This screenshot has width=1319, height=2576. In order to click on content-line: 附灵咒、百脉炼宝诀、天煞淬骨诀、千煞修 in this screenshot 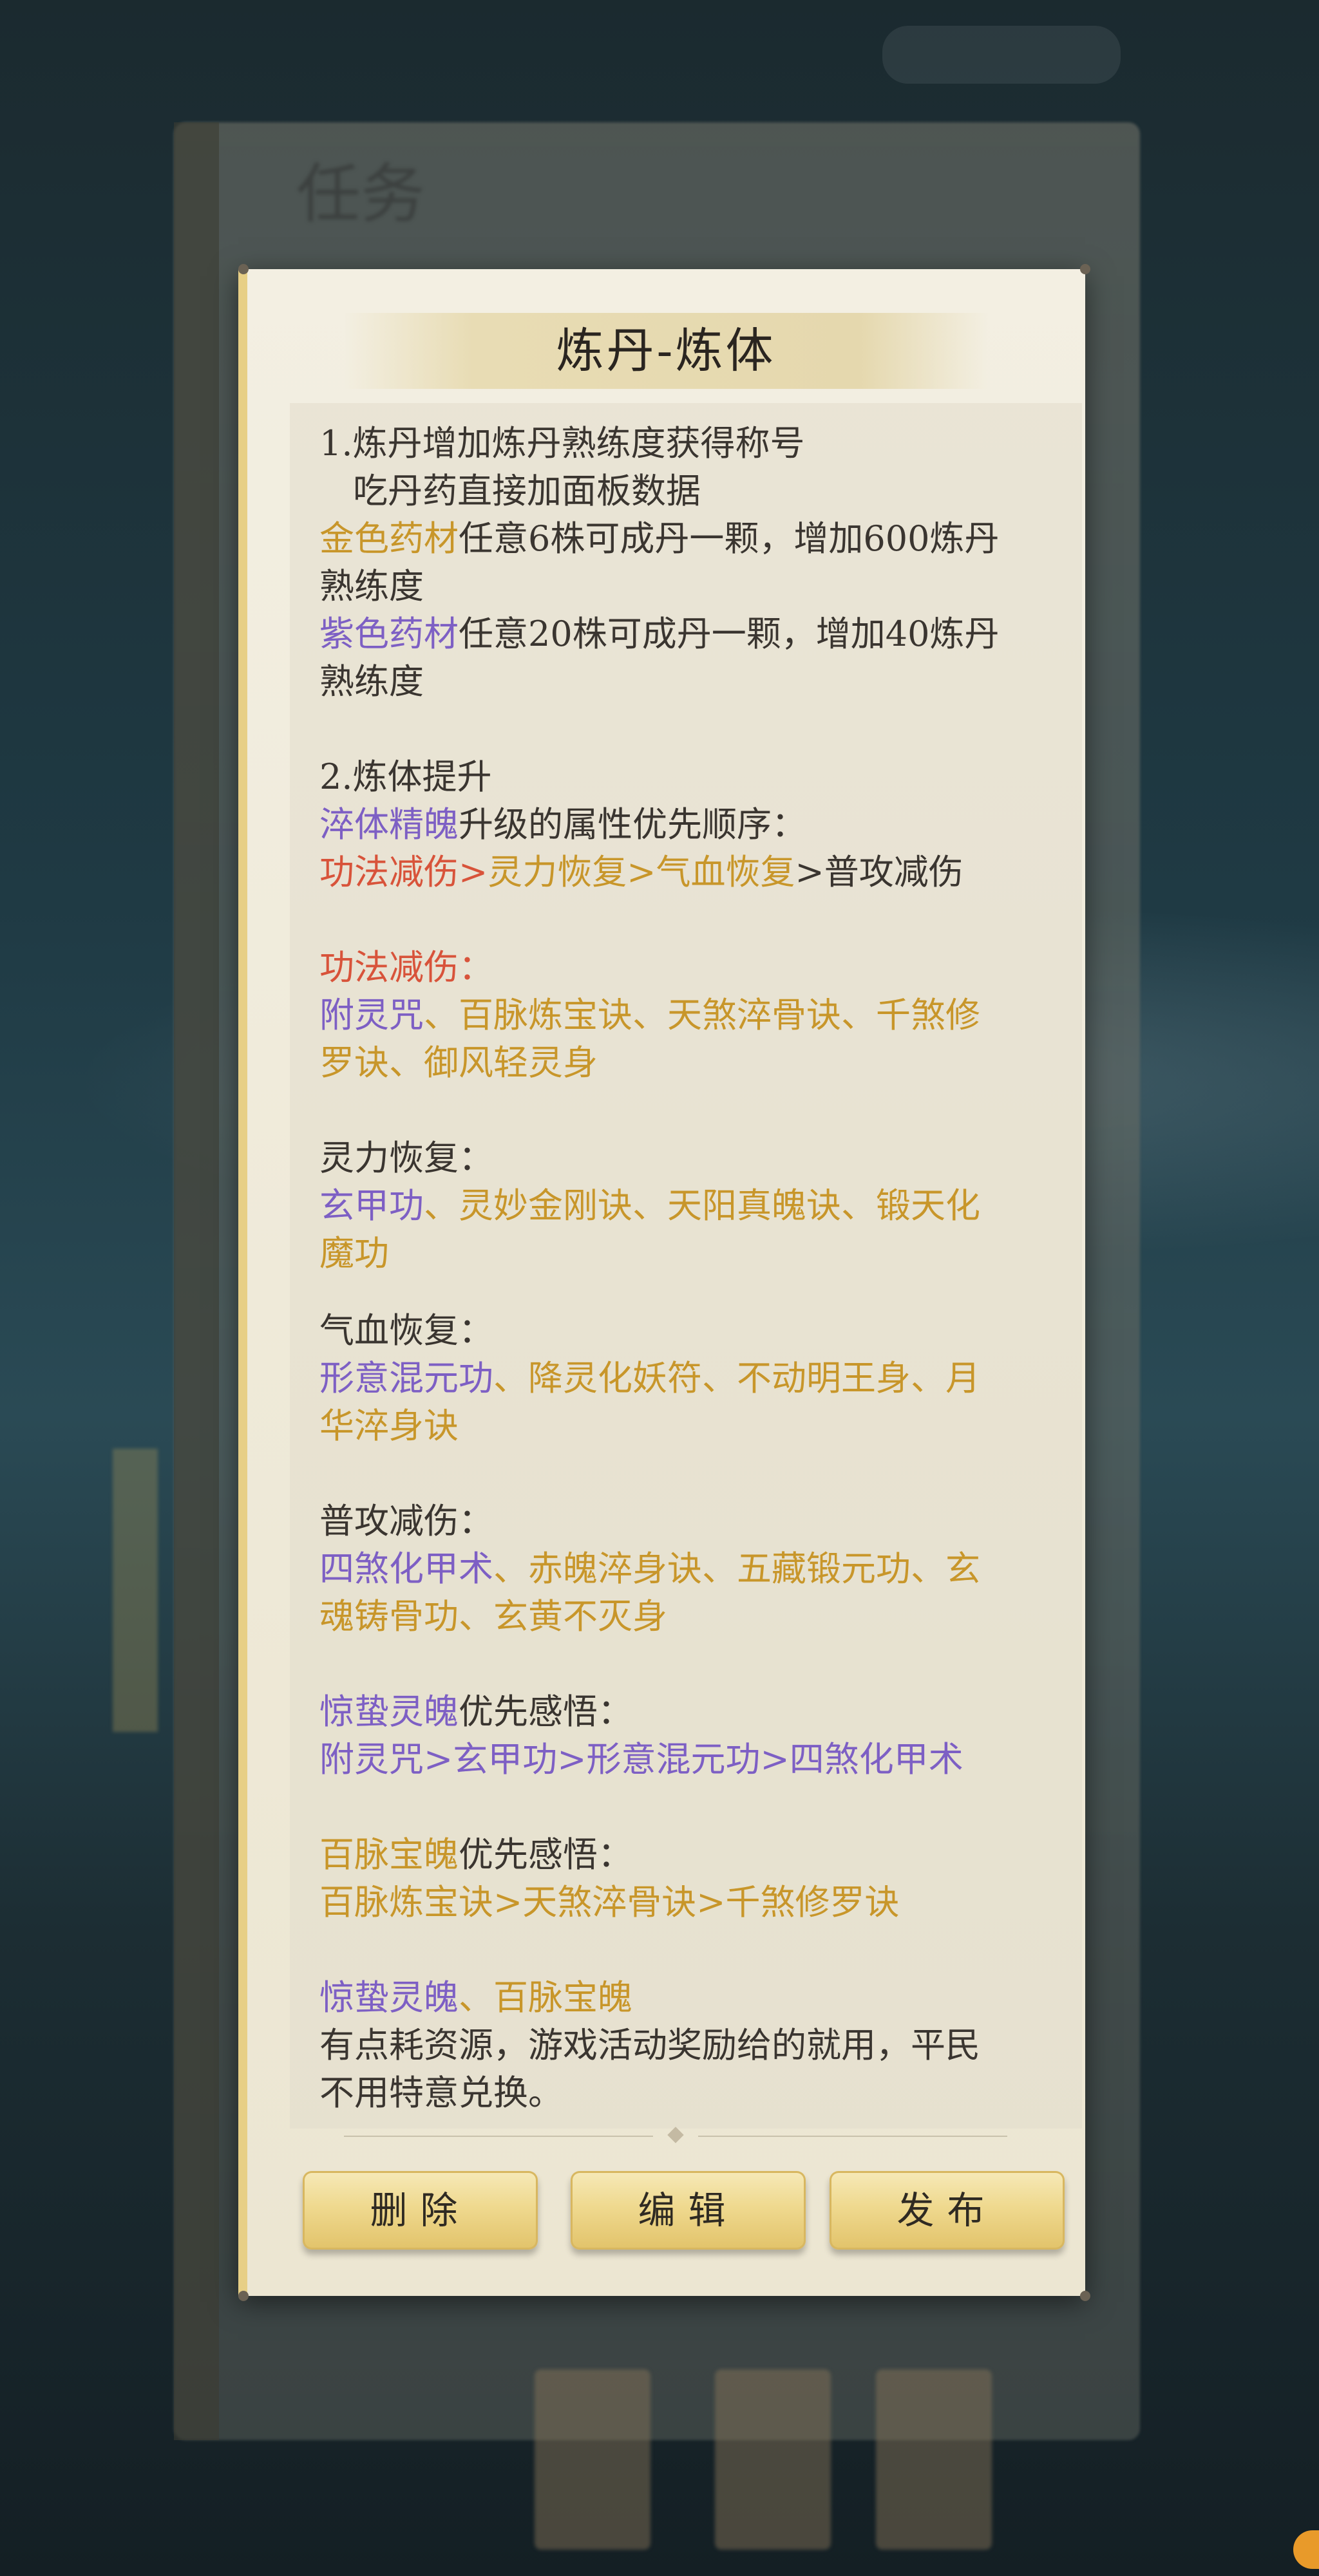, I will do `click(691, 1015)`.